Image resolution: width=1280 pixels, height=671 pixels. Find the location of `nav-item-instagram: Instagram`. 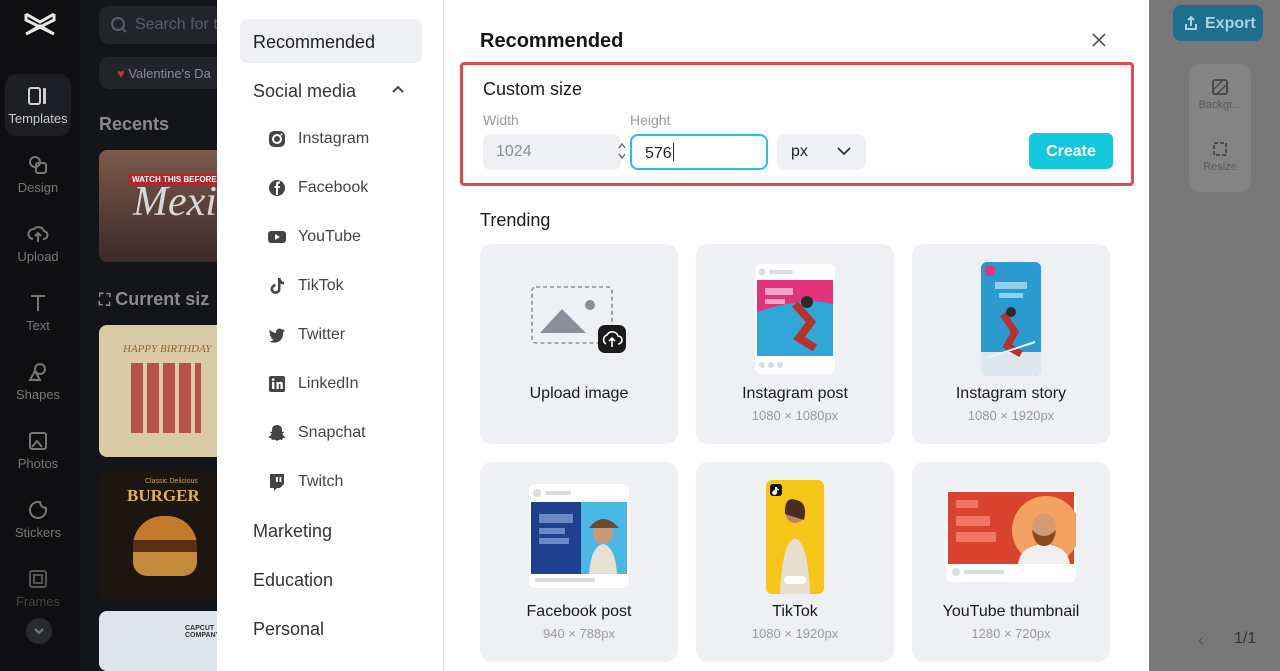

nav-item-instagram: Instagram is located at coordinates (318, 139).